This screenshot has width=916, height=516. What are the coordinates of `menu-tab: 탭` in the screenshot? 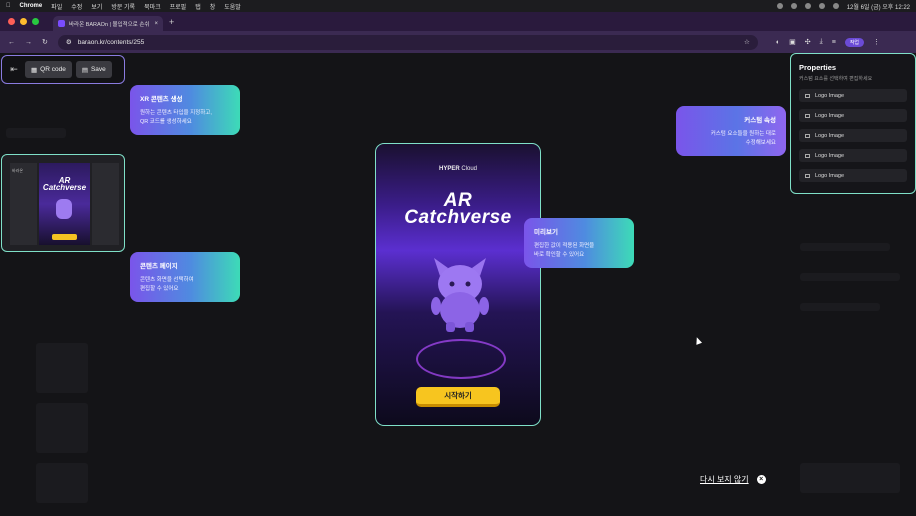 It's located at (198, 6).